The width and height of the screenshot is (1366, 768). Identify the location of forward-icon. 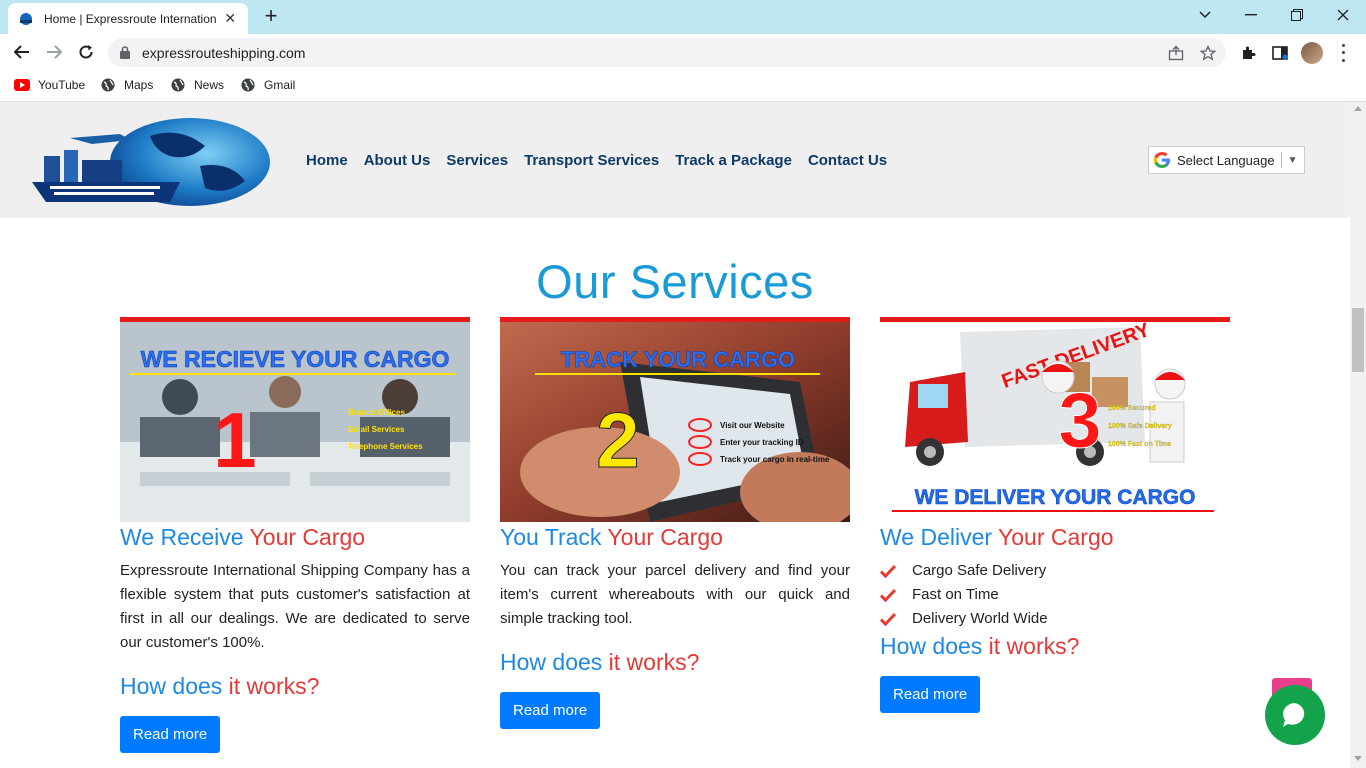
(54, 52).